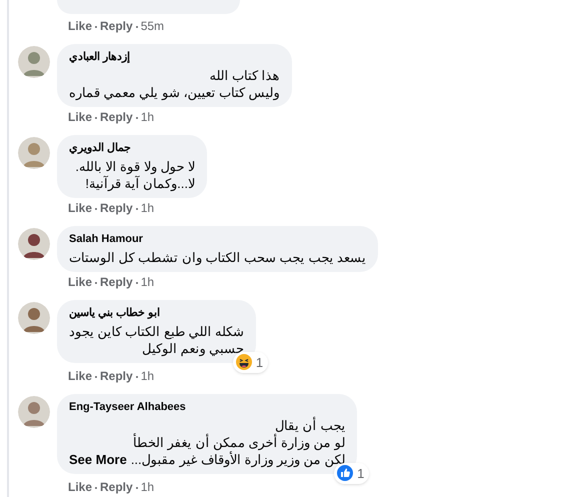 Image resolution: width=582 pixels, height=497 pixels. Describe the element at coordinates (135, 166) in the screenshot. I see `comment-text: لا حول ولا قوة الا بالله.` at that location.